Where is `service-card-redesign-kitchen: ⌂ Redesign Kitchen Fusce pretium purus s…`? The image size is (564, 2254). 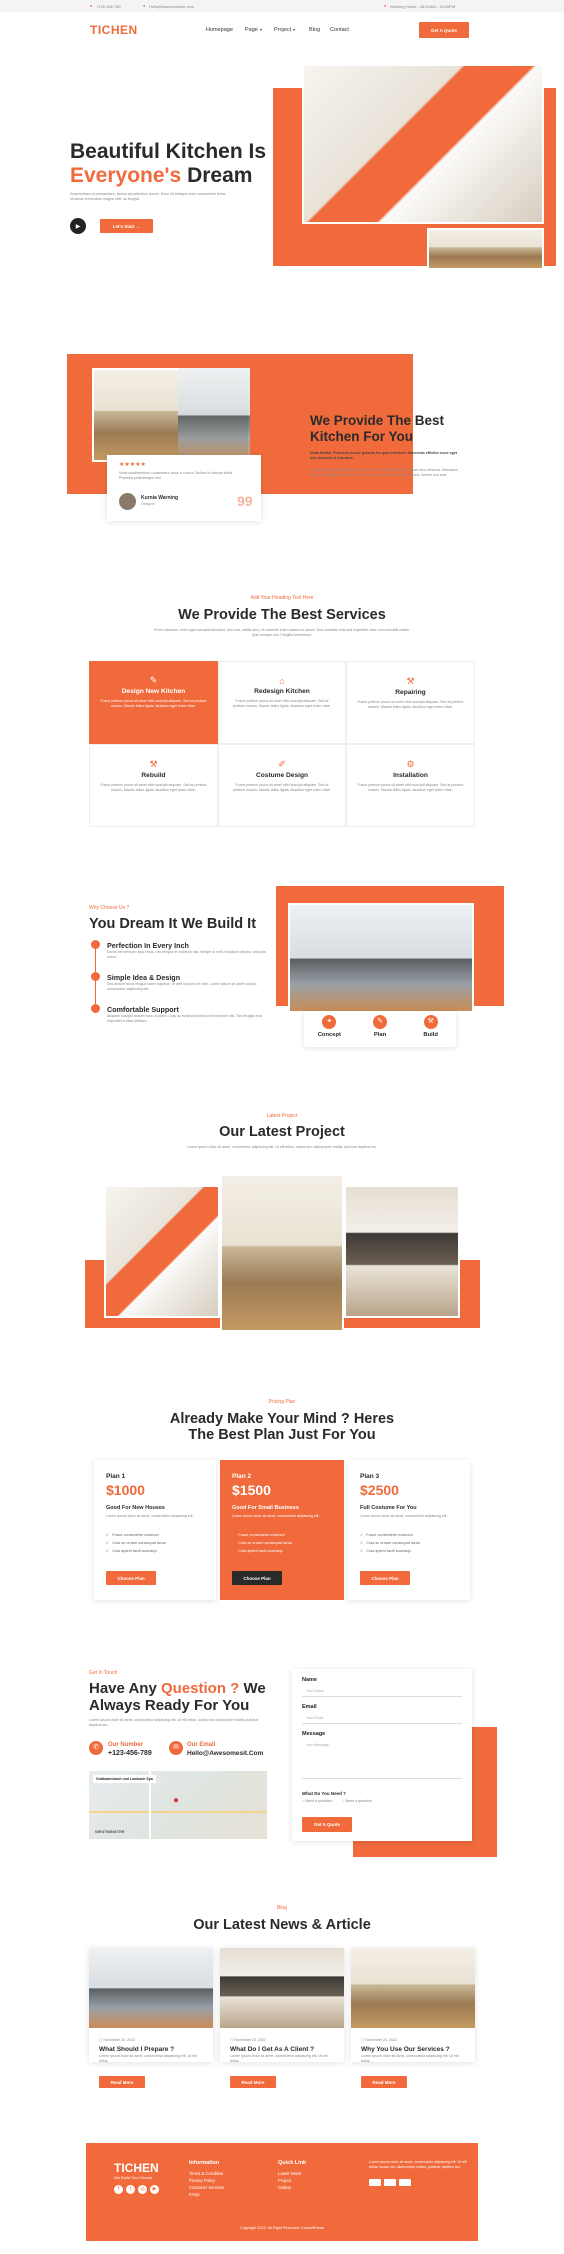
service-card-redesign-kitchen: ⌂ Redesign Kitchen Fusce pretium purus s… is located at coordinates (282, 702).